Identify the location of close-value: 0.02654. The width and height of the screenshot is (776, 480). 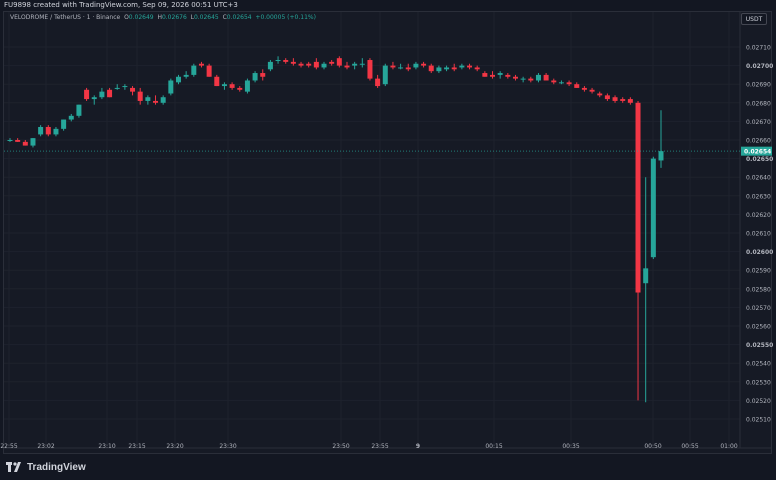
(239, 17).